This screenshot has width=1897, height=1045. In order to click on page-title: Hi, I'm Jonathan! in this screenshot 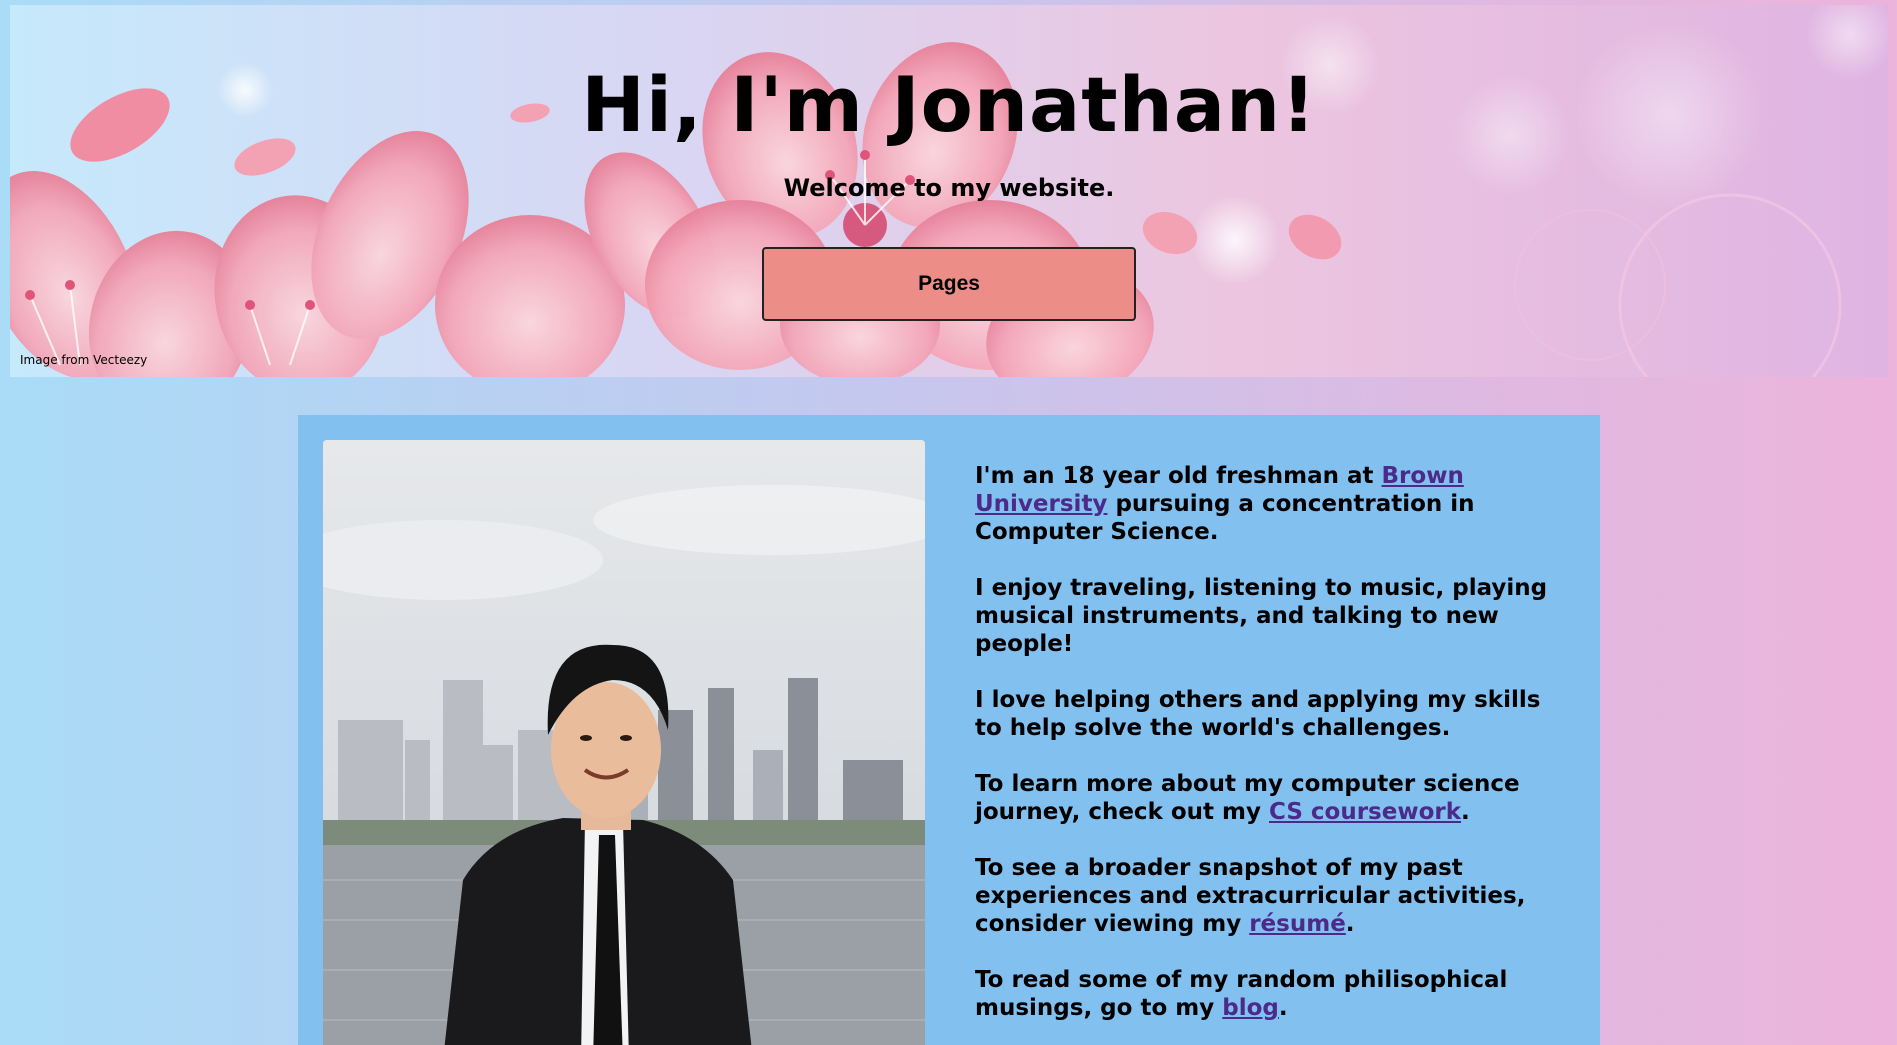, I will do `click(949, 104)`.